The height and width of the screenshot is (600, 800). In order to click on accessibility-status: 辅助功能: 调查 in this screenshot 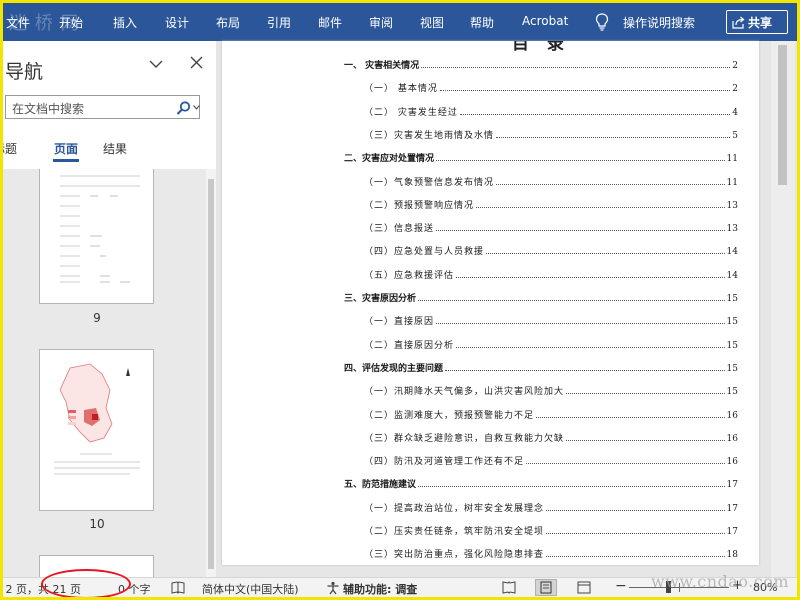, I will do `click(380, 589)`.